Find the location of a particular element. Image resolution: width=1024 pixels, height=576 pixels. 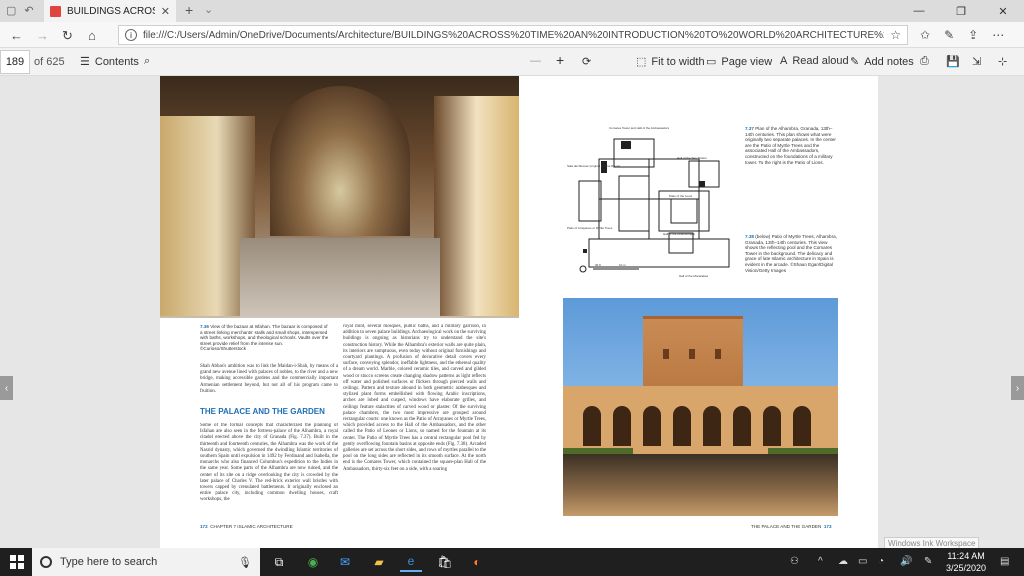

search-pdf-button: ⌕ is located at coordinates (147, 61).